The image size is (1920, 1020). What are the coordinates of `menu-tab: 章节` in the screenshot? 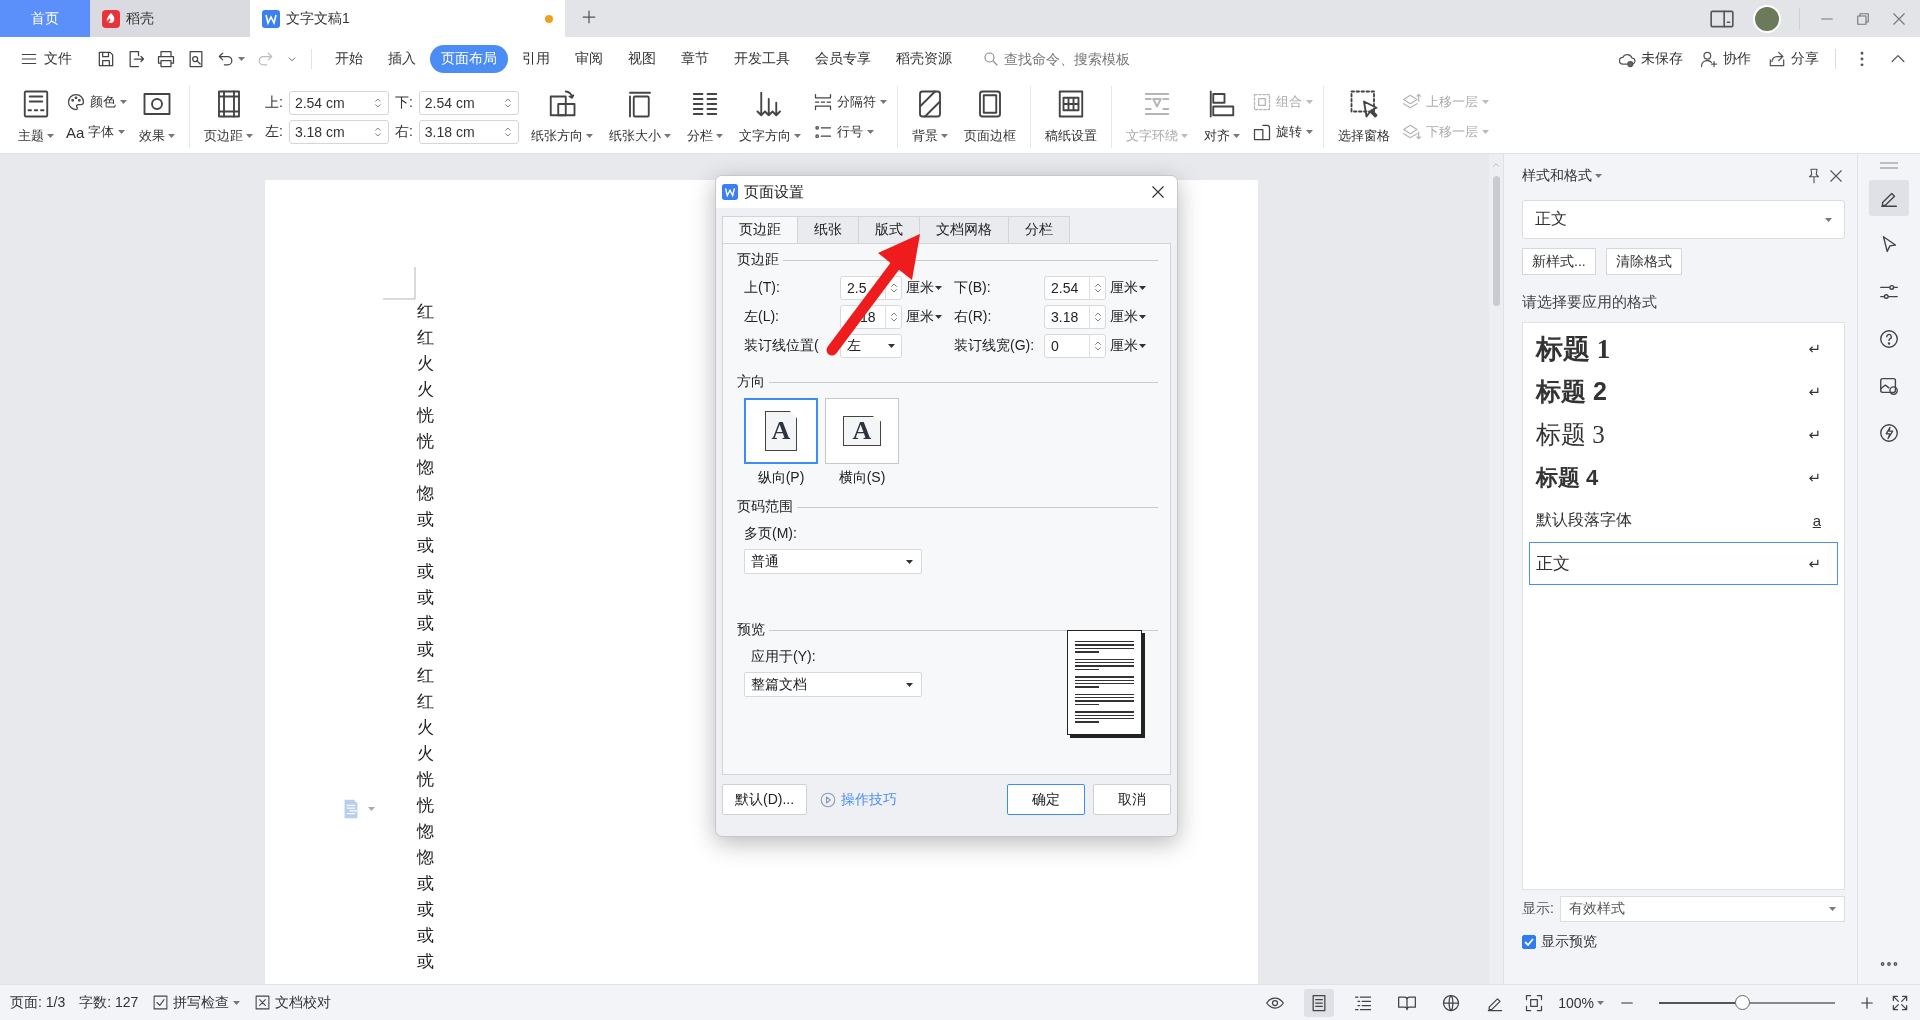 It's located at (695, 59).